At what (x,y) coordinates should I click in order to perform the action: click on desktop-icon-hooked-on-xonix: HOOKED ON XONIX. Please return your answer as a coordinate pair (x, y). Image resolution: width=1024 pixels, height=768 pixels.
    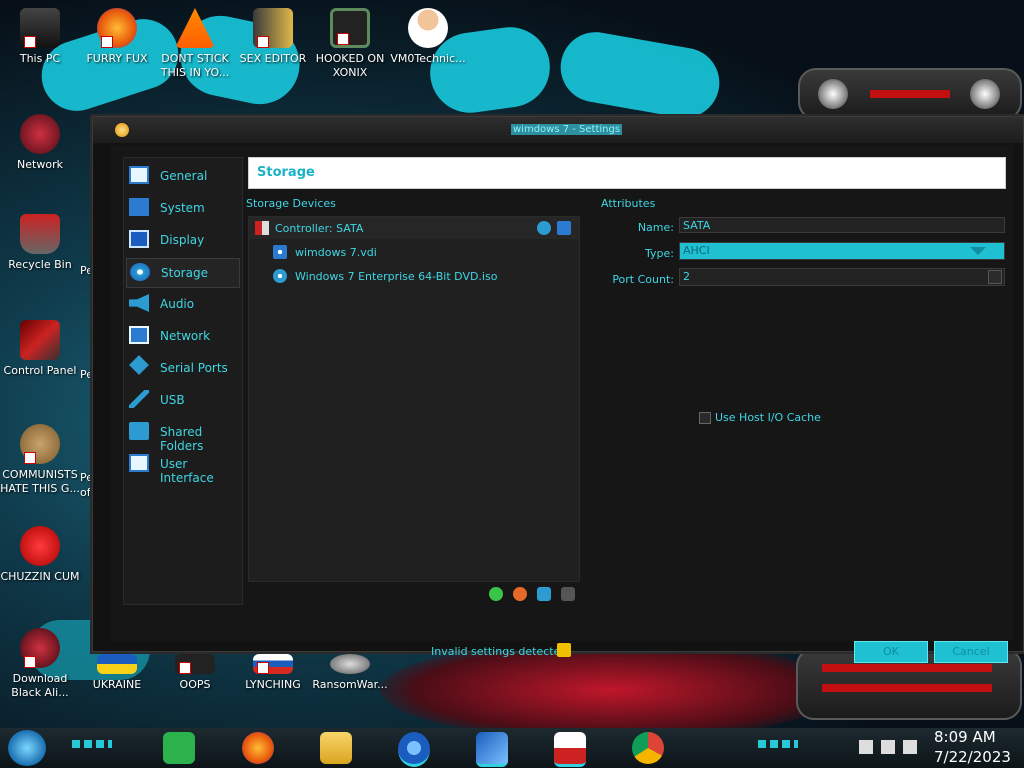
    Looking at the image, I should click on (350, 44).